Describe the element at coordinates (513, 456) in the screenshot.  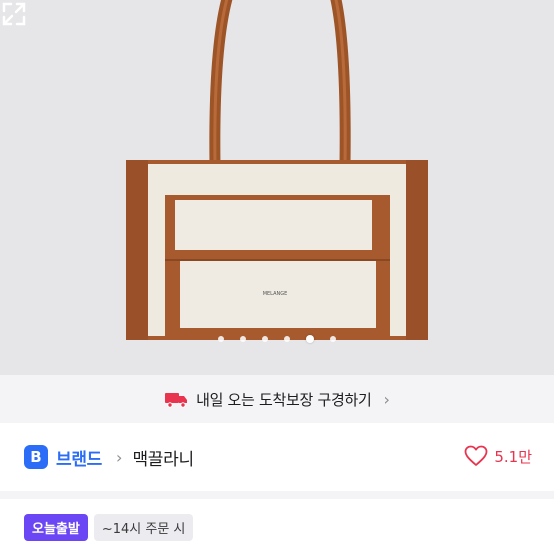
I see `like-count: 5.1만` at that location.